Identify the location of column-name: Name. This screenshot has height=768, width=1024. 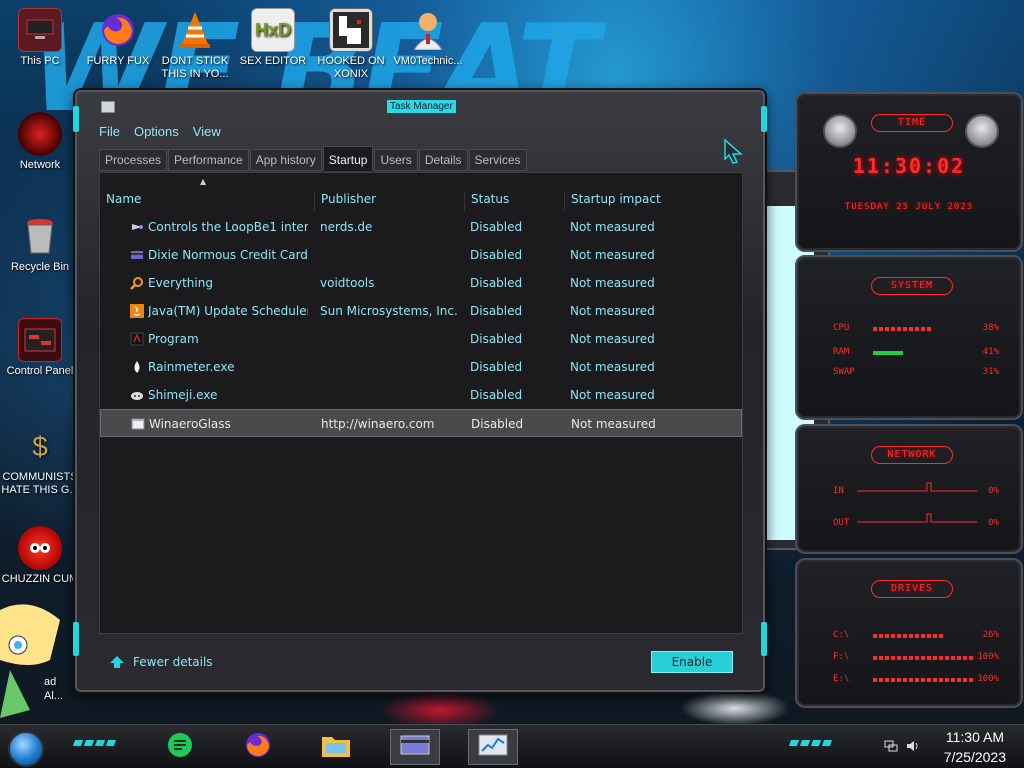
(207, 201).